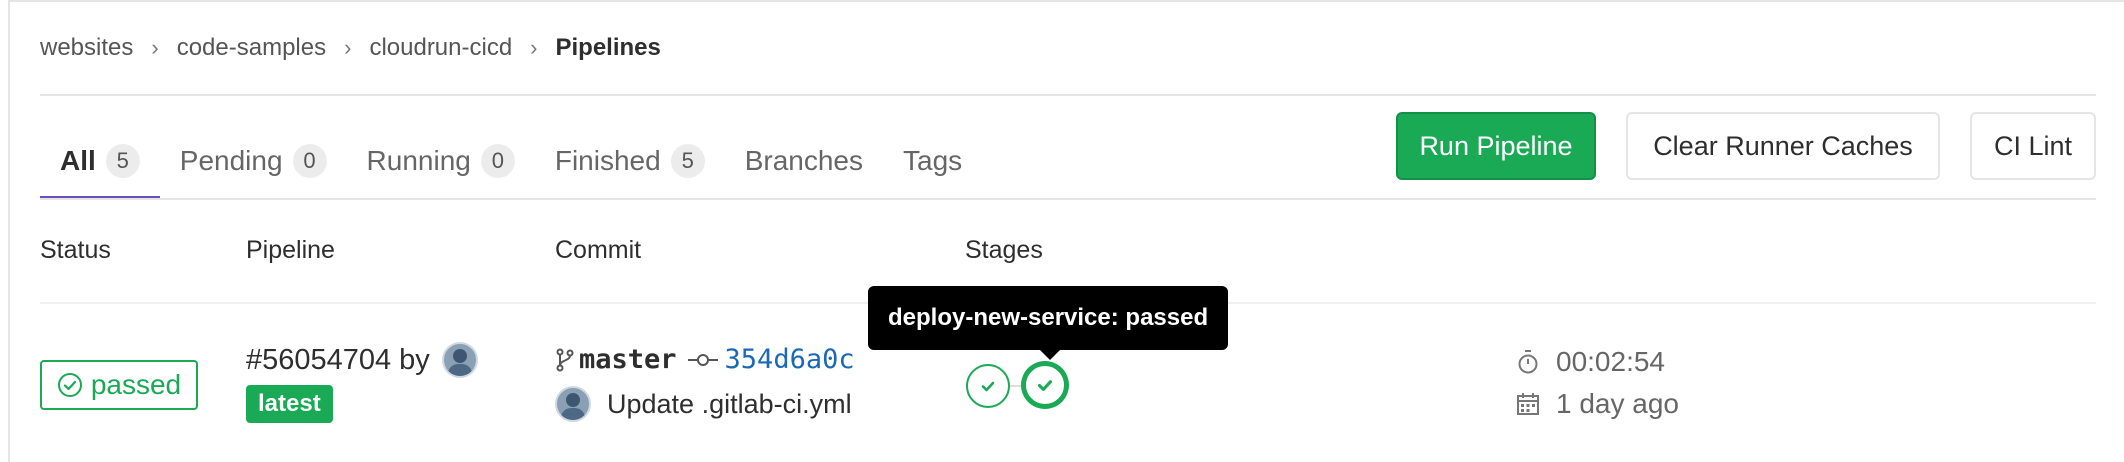  I want to click on column-header-pipeline: Pipeline, so click(290, 250).